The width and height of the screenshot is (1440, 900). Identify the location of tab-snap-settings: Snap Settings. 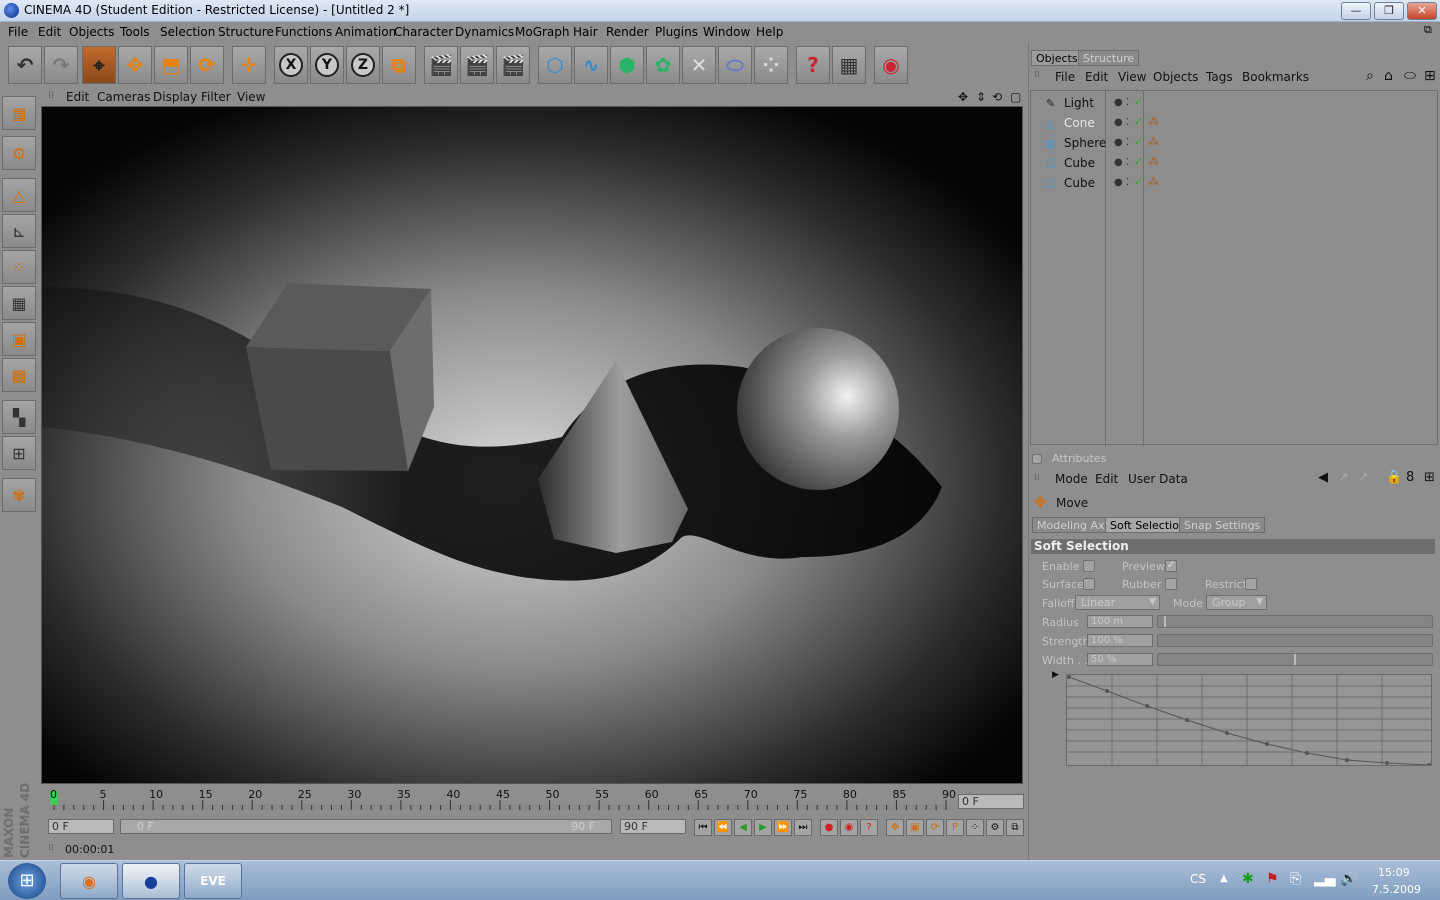
(1222, 525).